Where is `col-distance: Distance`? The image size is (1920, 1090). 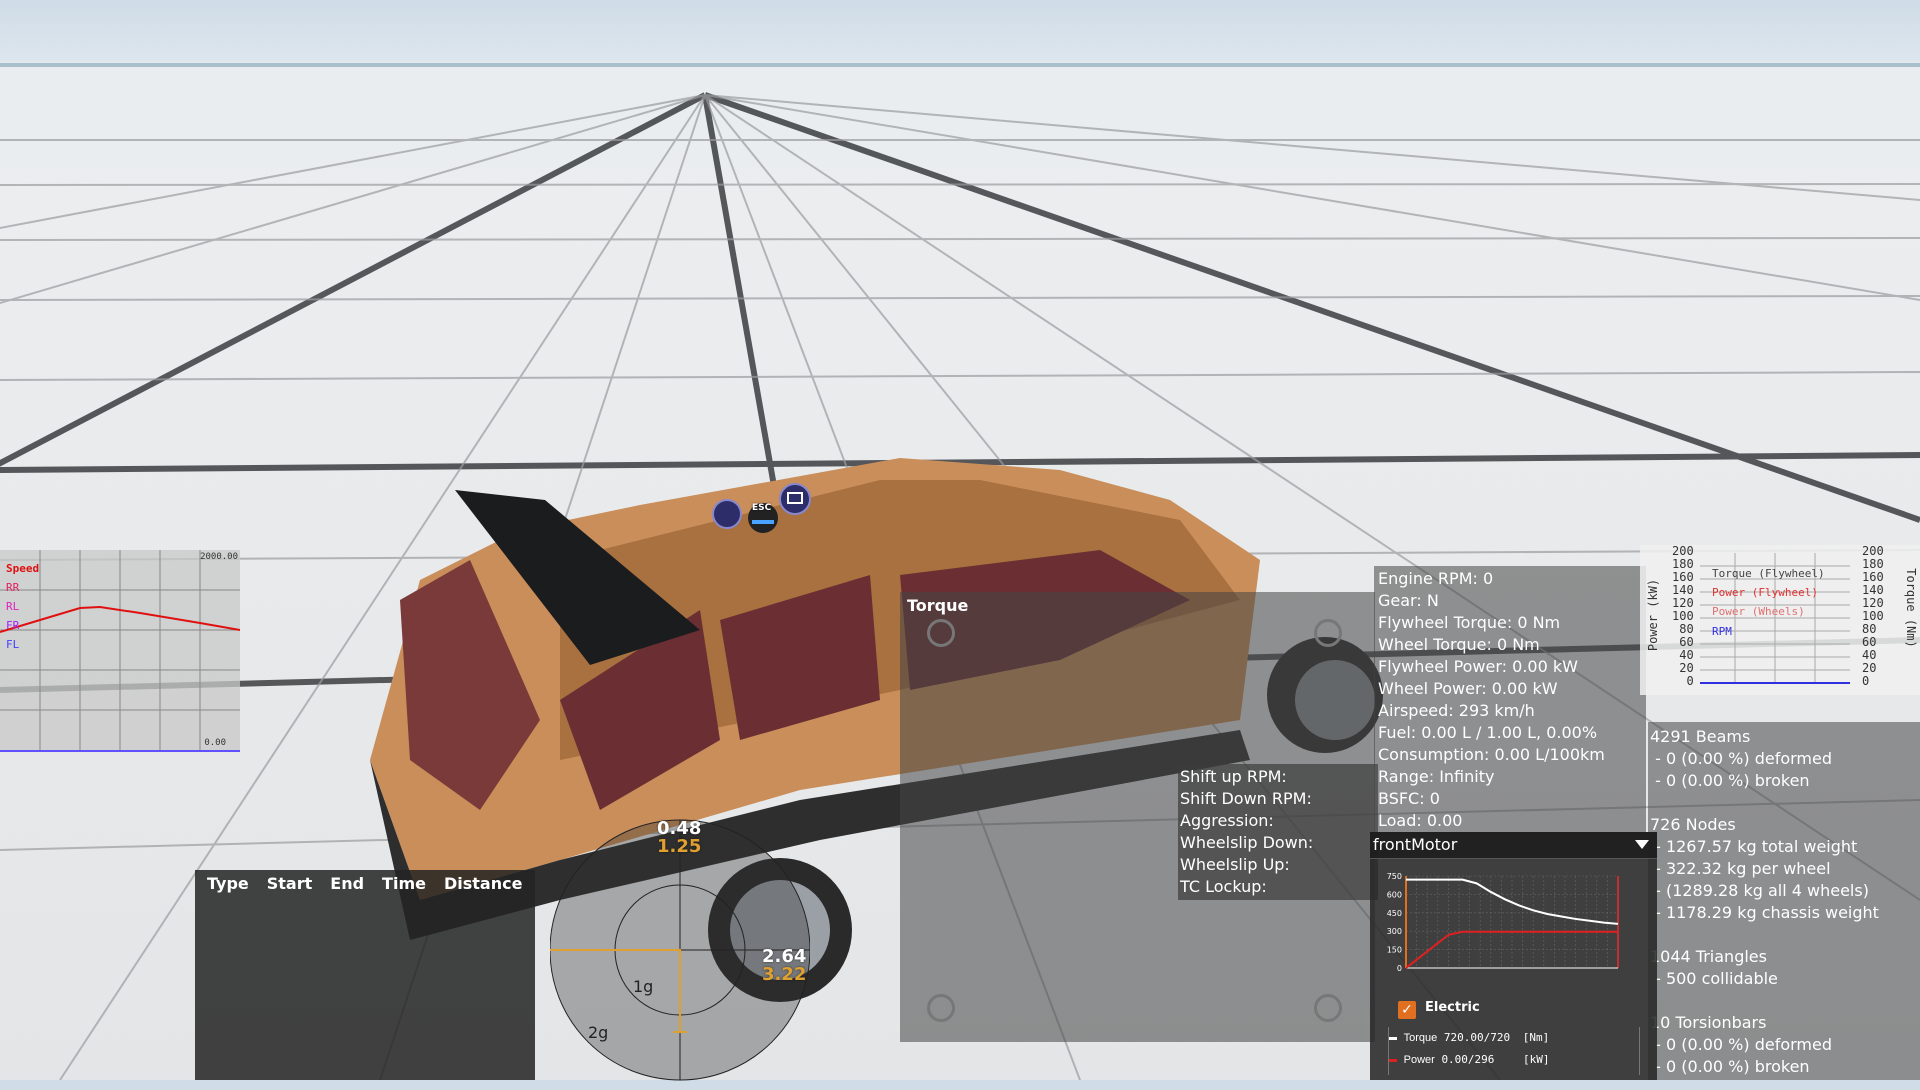
col-distance: Distance is located at coordinates (483, 883).